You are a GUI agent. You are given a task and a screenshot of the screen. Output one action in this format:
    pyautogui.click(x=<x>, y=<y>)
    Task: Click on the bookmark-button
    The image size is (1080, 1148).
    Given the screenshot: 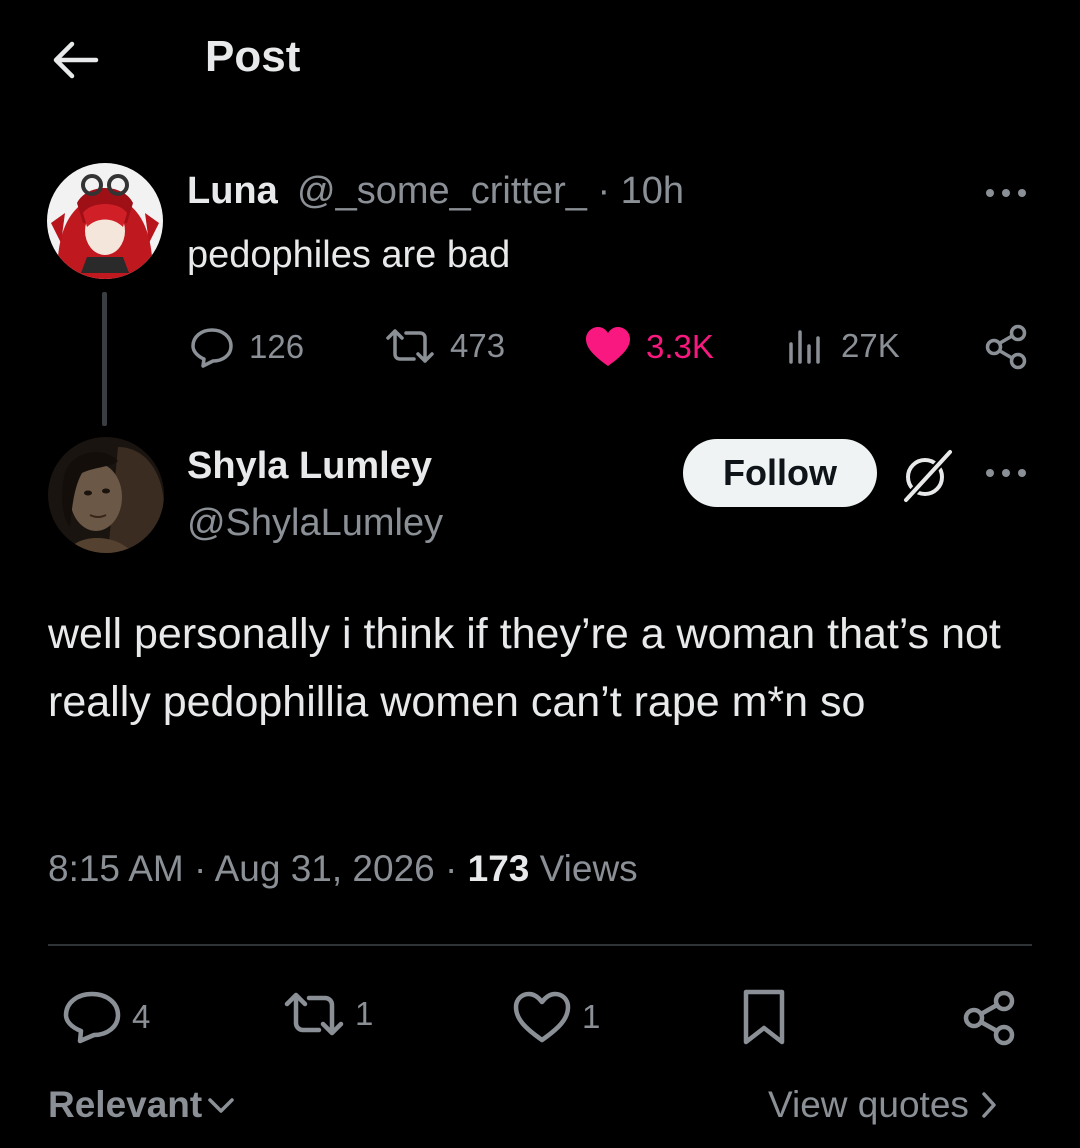 What is the action you would take?
    pyautogui.click(x=764, y=1017)
    